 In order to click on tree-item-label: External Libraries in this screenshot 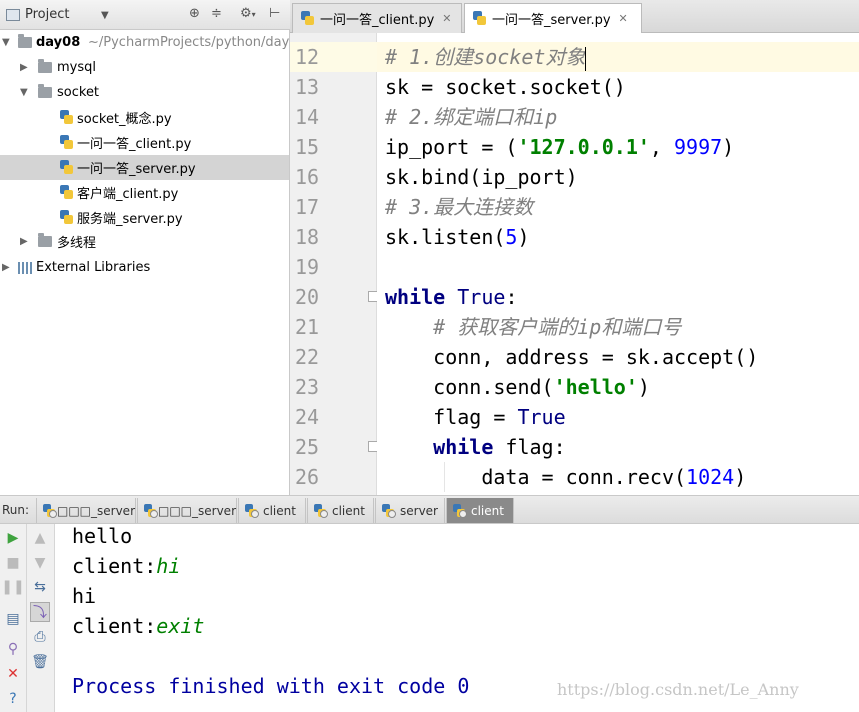, I will do `click(93, 267)`.